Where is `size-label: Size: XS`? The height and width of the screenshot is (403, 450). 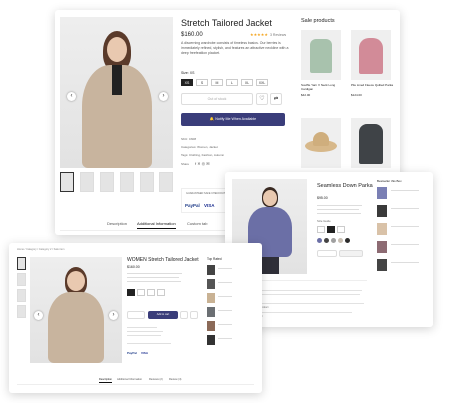 size-label: Size: XS is located at coordinates (188, 73).